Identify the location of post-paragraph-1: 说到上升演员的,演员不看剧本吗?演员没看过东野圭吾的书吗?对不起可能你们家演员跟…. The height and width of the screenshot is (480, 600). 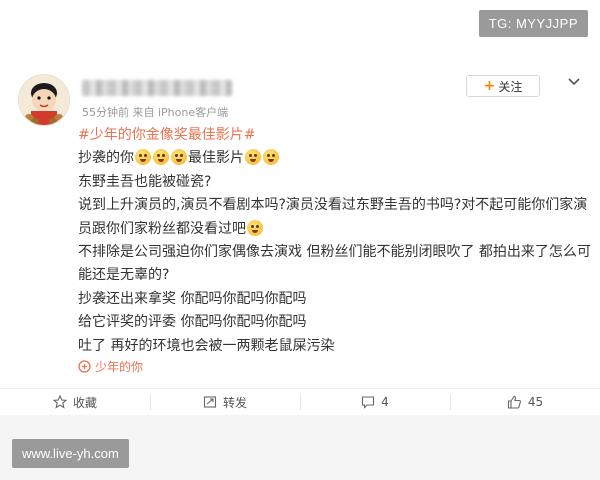
(335, 217).